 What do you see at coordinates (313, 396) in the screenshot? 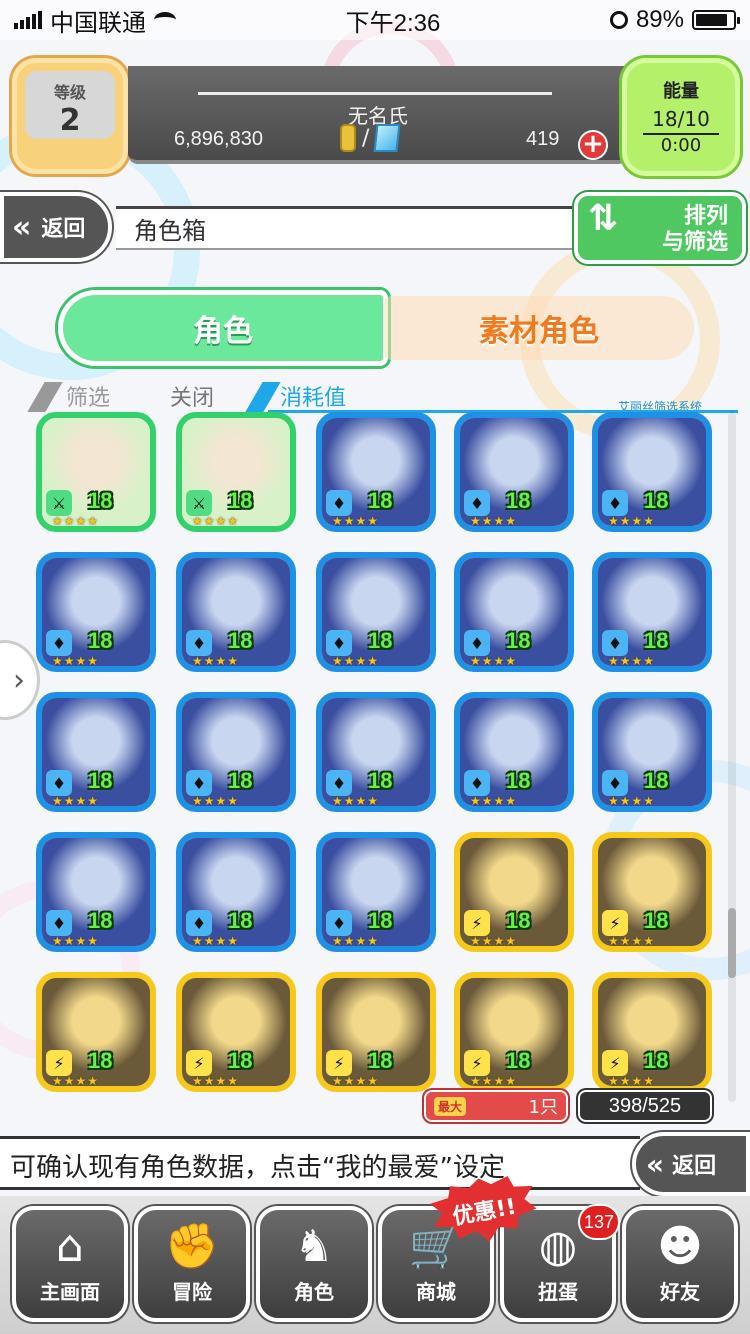
I see `cost-sort-label: 消耗值` at bounding box center [313, 396].